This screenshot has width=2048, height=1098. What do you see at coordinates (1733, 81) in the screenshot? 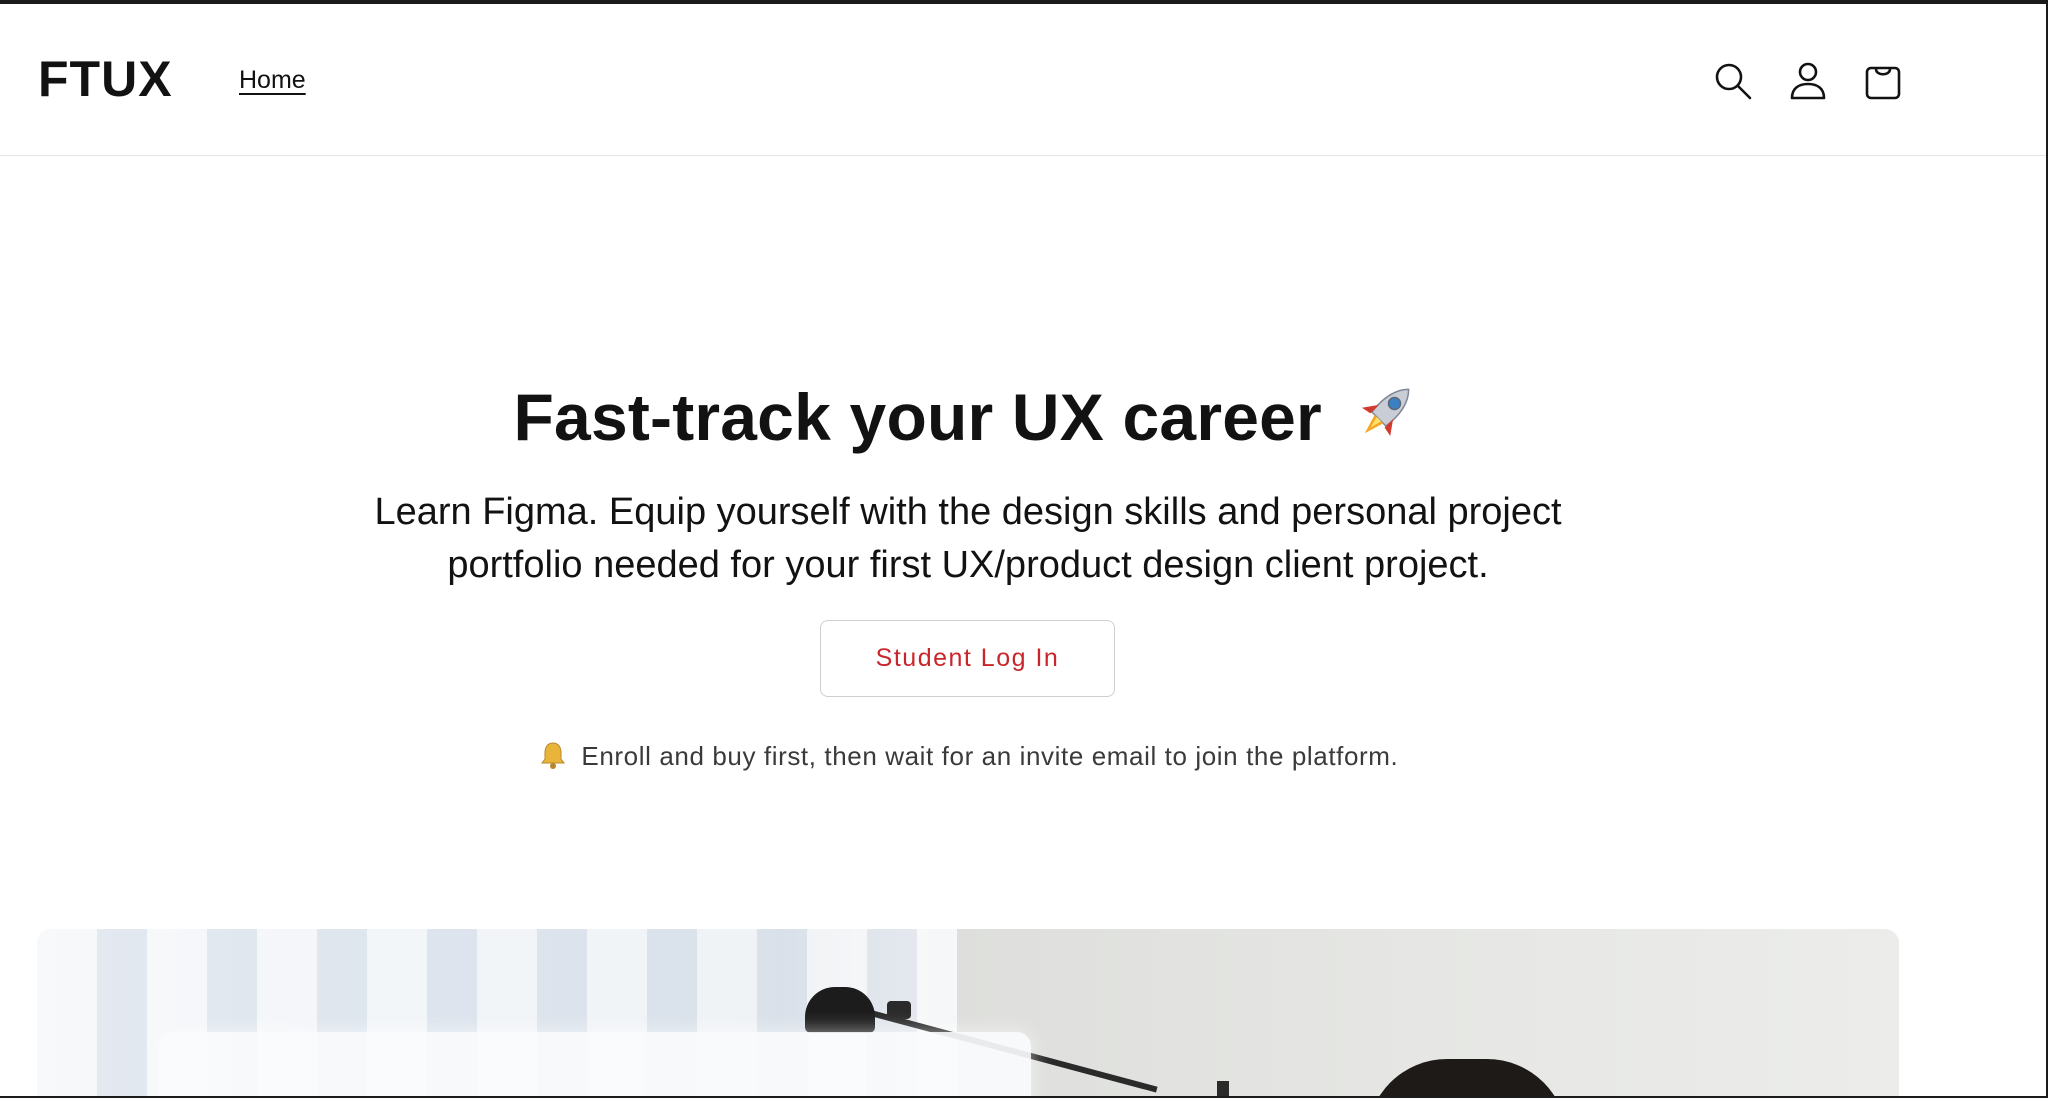
I see `search-icon` at bounding box center [1733, 81].